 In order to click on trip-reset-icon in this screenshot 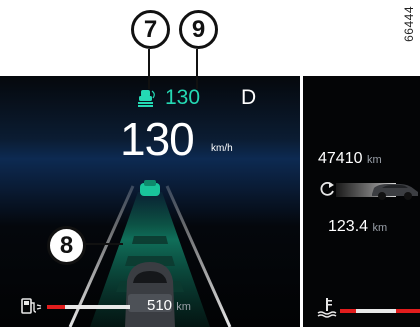, I will do `click(327, 188)`.